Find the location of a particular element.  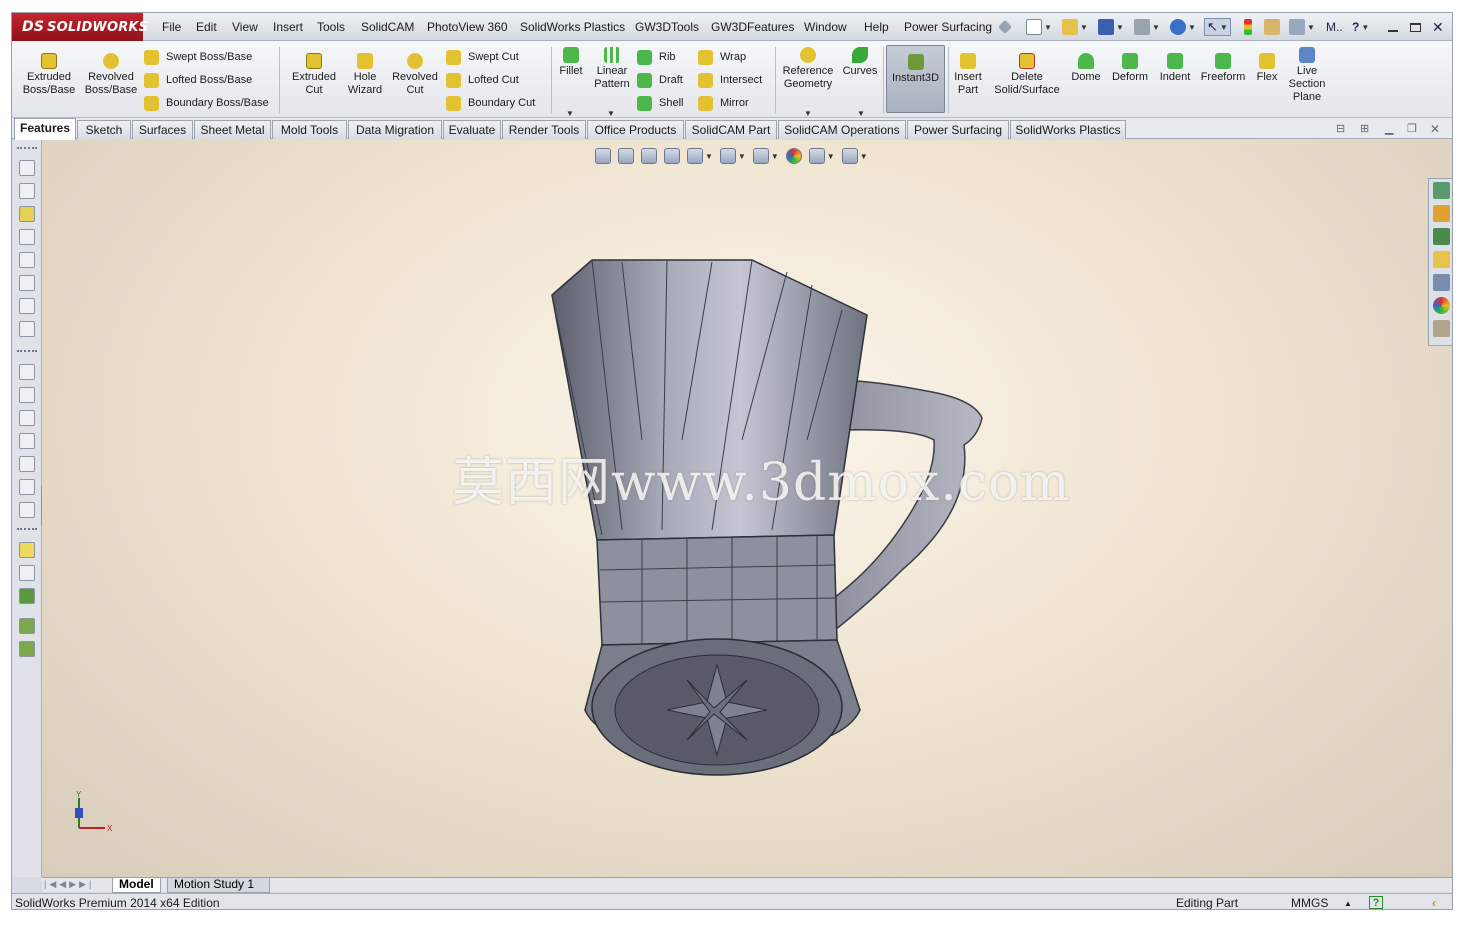

tab-solidworks-plastics: SolidWorks Plastics is located at coordinates (1068, 129).